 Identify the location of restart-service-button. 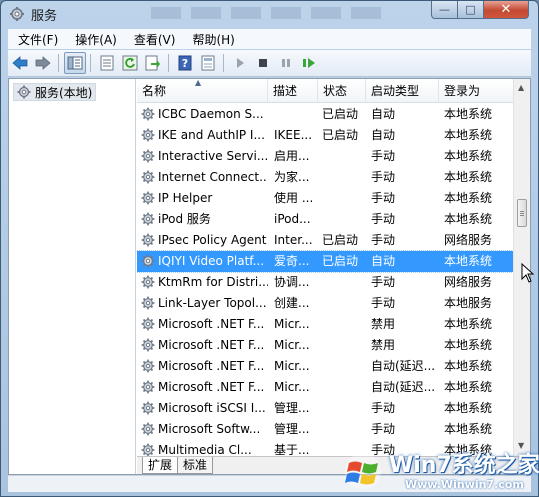
(309, 63).